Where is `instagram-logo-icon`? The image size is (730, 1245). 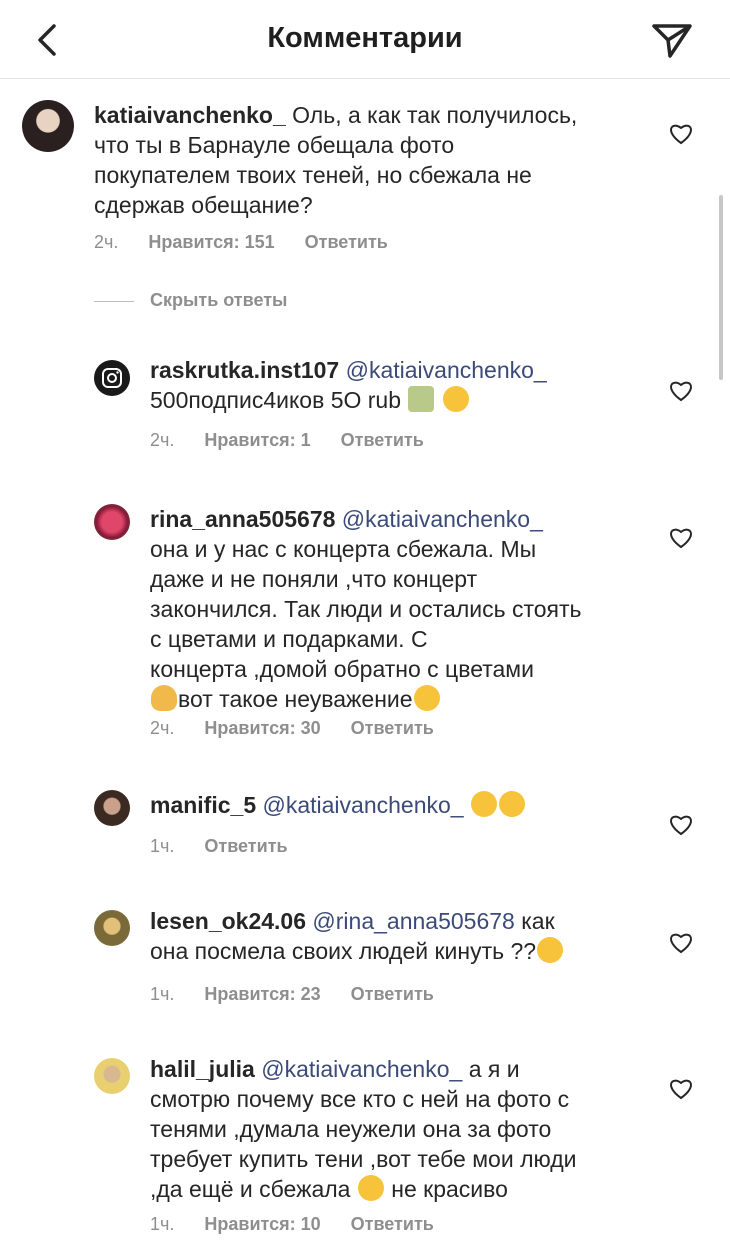 instagram-logo-icon is located at coordinates (112, 378).